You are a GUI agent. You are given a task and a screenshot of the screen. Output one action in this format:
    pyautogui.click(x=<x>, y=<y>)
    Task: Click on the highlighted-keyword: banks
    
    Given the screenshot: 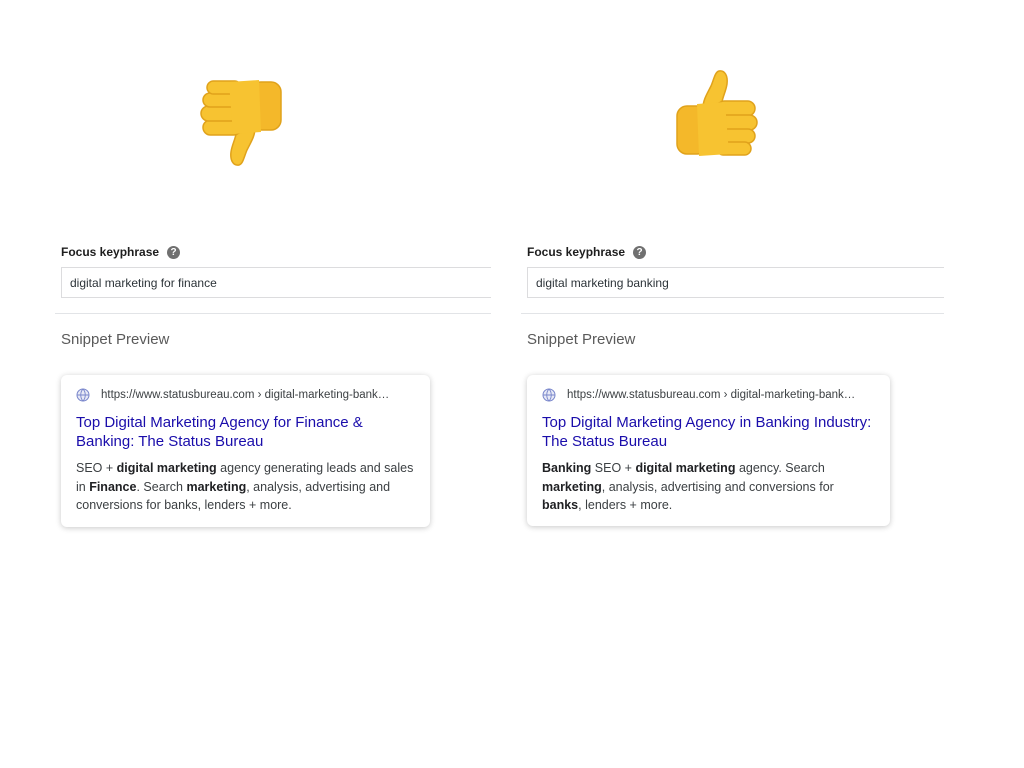 What is the action you would take?
    pyautogui.click(x=560, y=505)
    